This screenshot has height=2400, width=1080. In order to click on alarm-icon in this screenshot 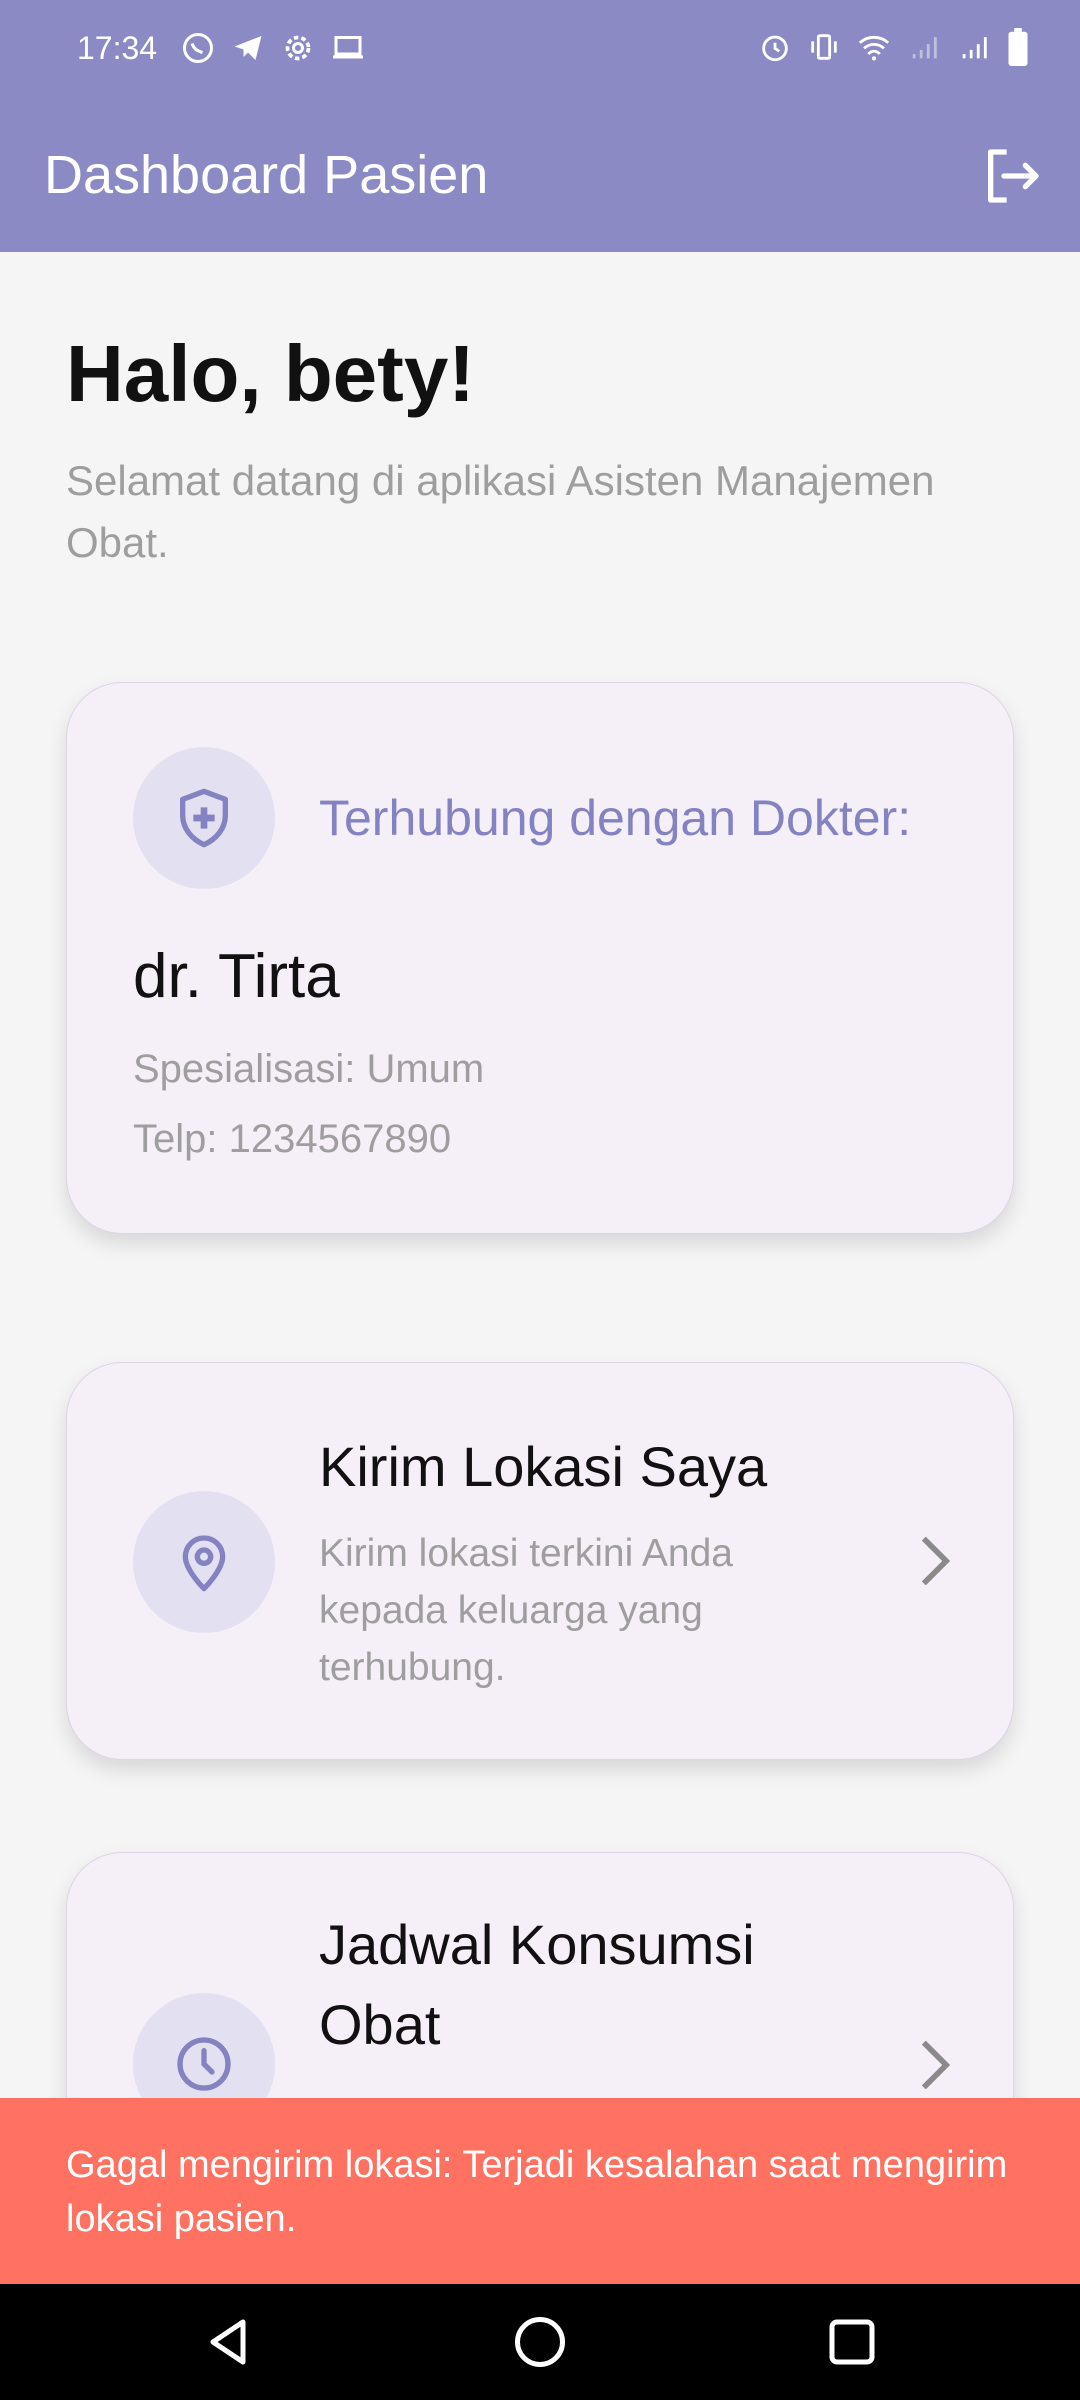, I will do `click(775, 48)`.